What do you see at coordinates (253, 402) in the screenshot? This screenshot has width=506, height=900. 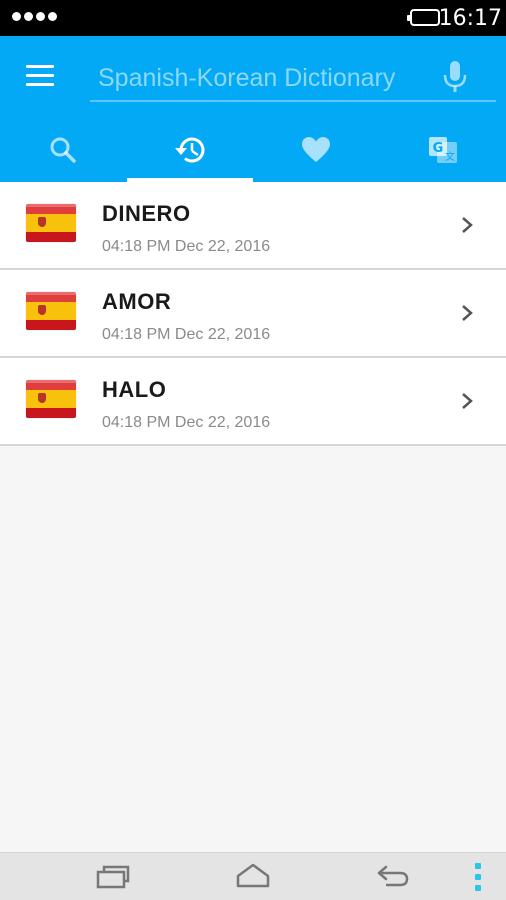 I see `list-item: HALO 04:18 PM Dec 22, 2016` at bounding box center [253, 402].